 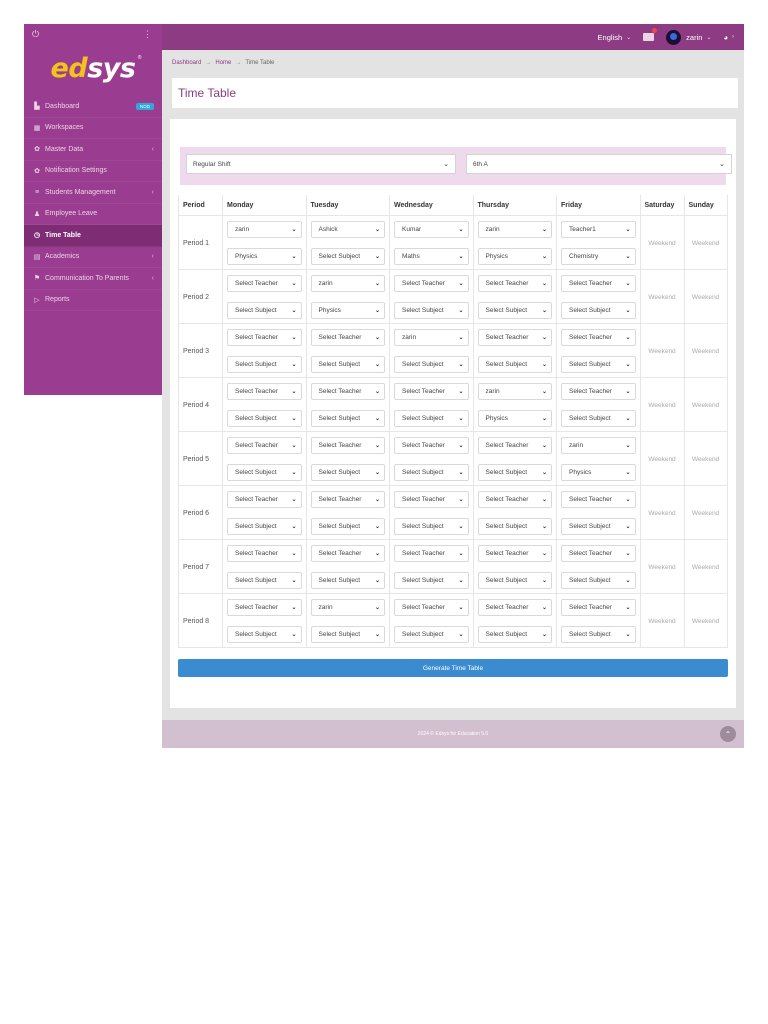 What do you see at coordinates (147, 34) in the screenshot?
I see `kebab-icon: ⋮` at bounding box center [147, 34].